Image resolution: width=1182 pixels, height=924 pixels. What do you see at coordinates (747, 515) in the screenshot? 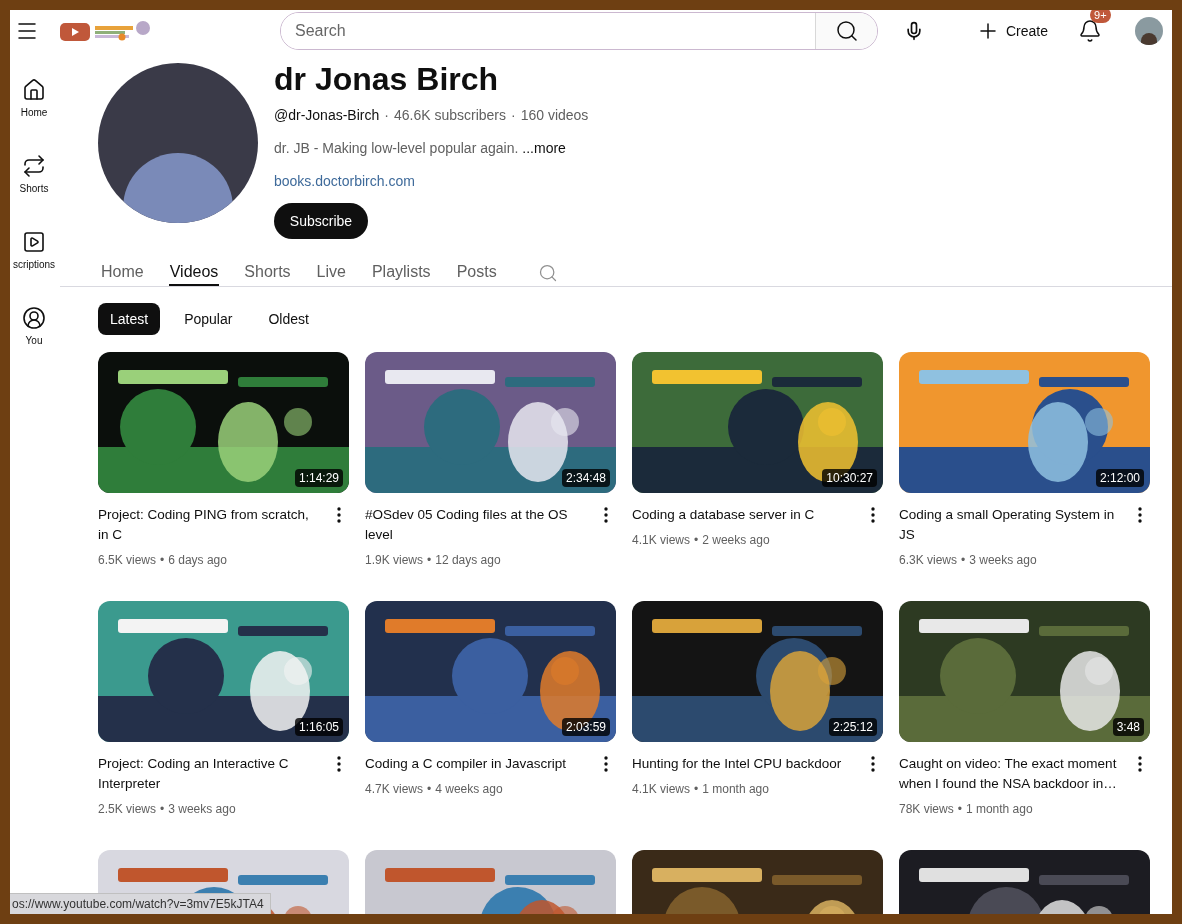
I see `video-title: Coding a database server in C` at bounding box center [747, 515].